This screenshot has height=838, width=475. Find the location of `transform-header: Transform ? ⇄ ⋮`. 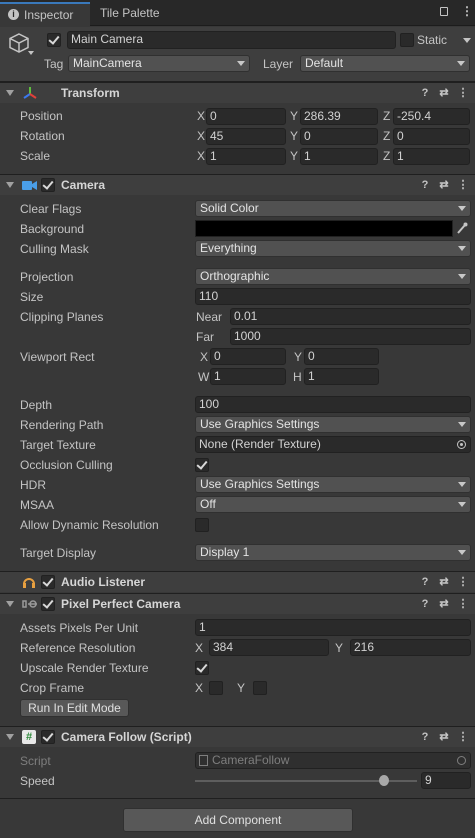

transform-header: Transform ? ⇄ ⋮ is located at coordinates (237, 92).